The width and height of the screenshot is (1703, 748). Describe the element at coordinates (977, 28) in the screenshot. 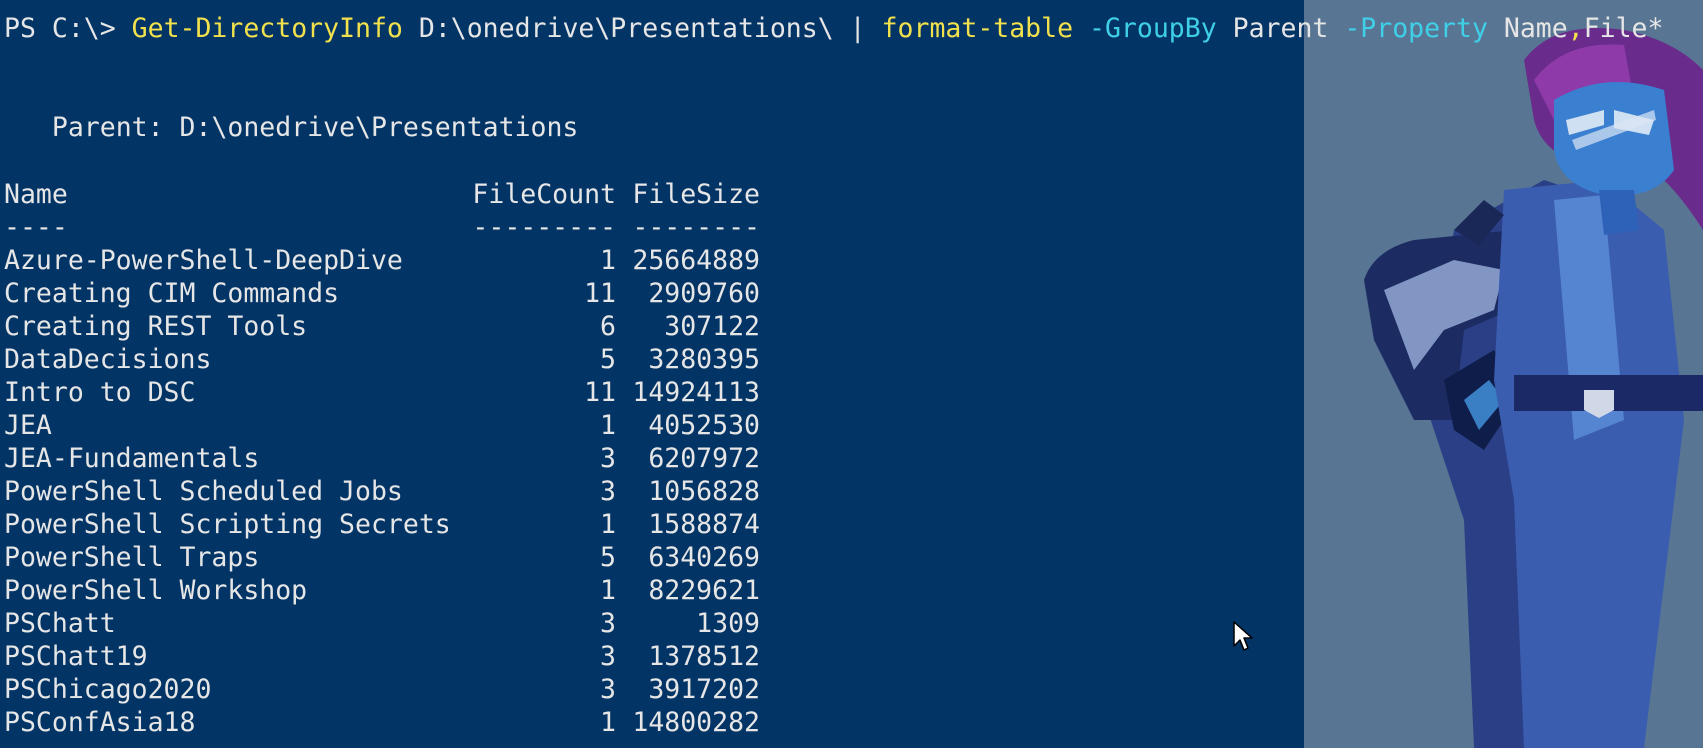

I see `formatter-cmdlet: format-table` at that location.